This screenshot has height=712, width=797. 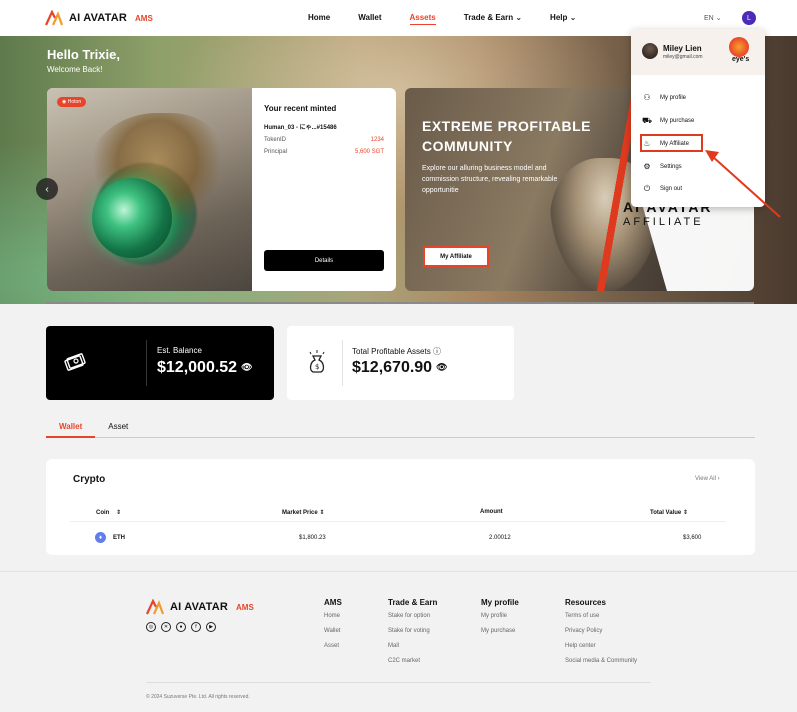 What do you see at coordinates (118, 429) in the screenshot?
I see `tab-asset: Asset` at bounding box center [118, 429].